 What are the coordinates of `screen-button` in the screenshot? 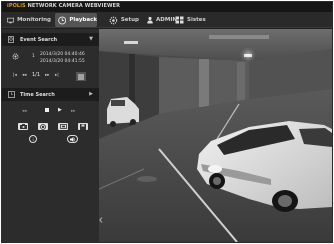 It's located at (63, 126).